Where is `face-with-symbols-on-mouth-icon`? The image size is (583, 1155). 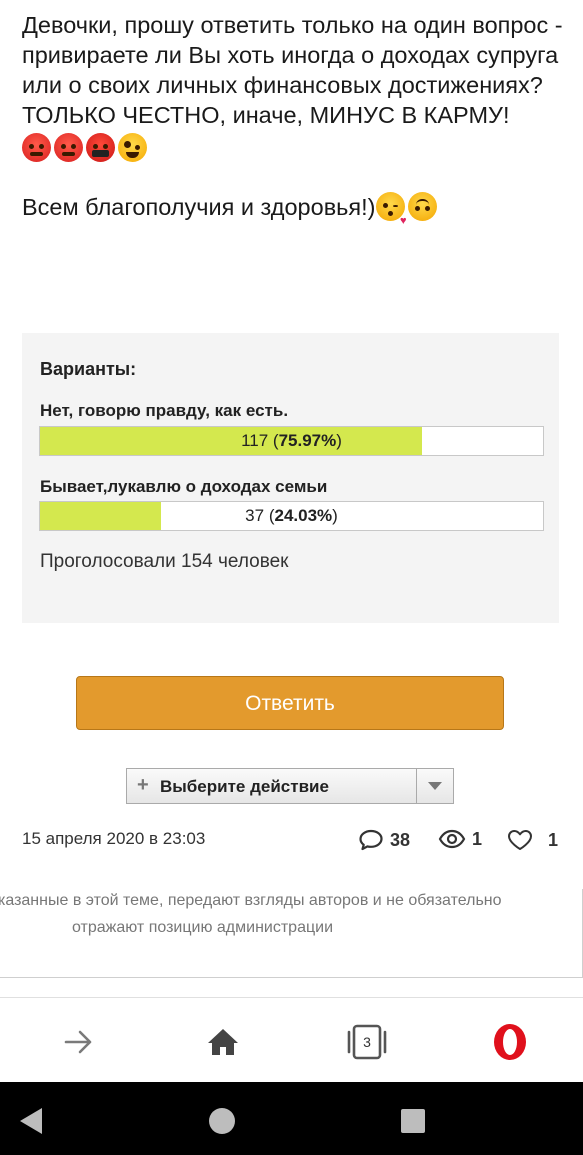
face-with-symbols-on-mouth-icon is located at coordinates (100, 147).